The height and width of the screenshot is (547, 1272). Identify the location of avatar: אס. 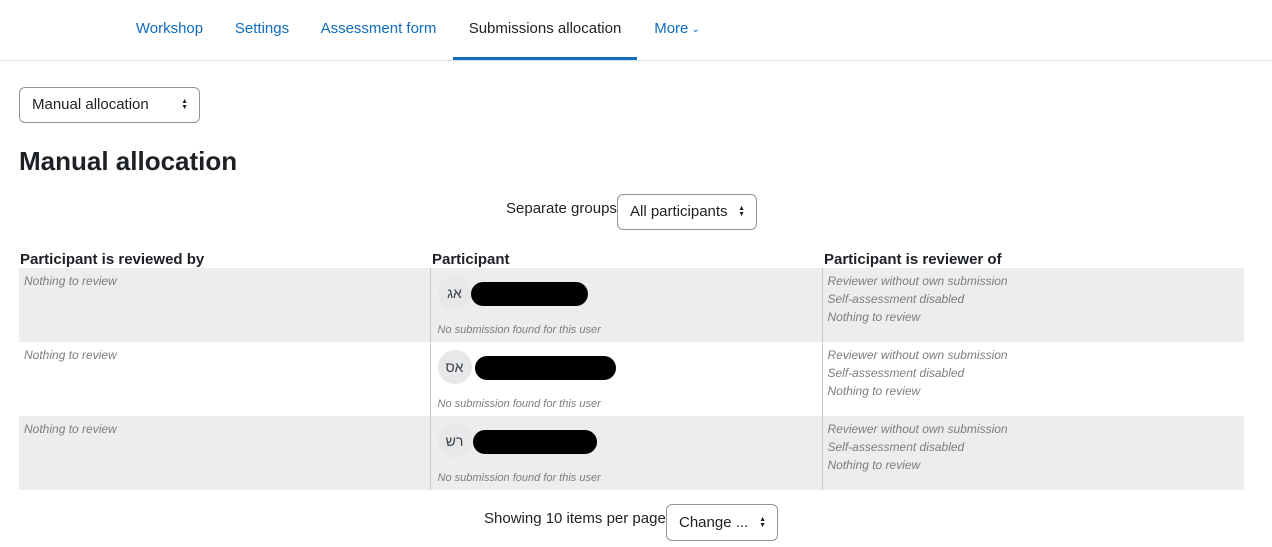
(454, 367).